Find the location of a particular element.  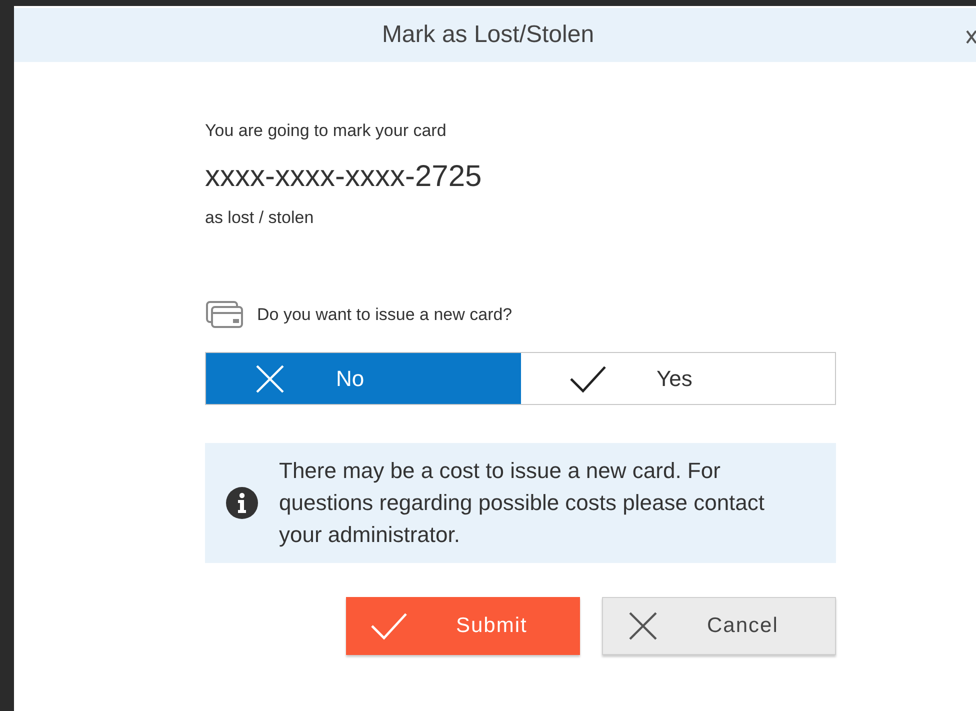

intro-text: You are going to mark your card is located at coordinates (326, 131).